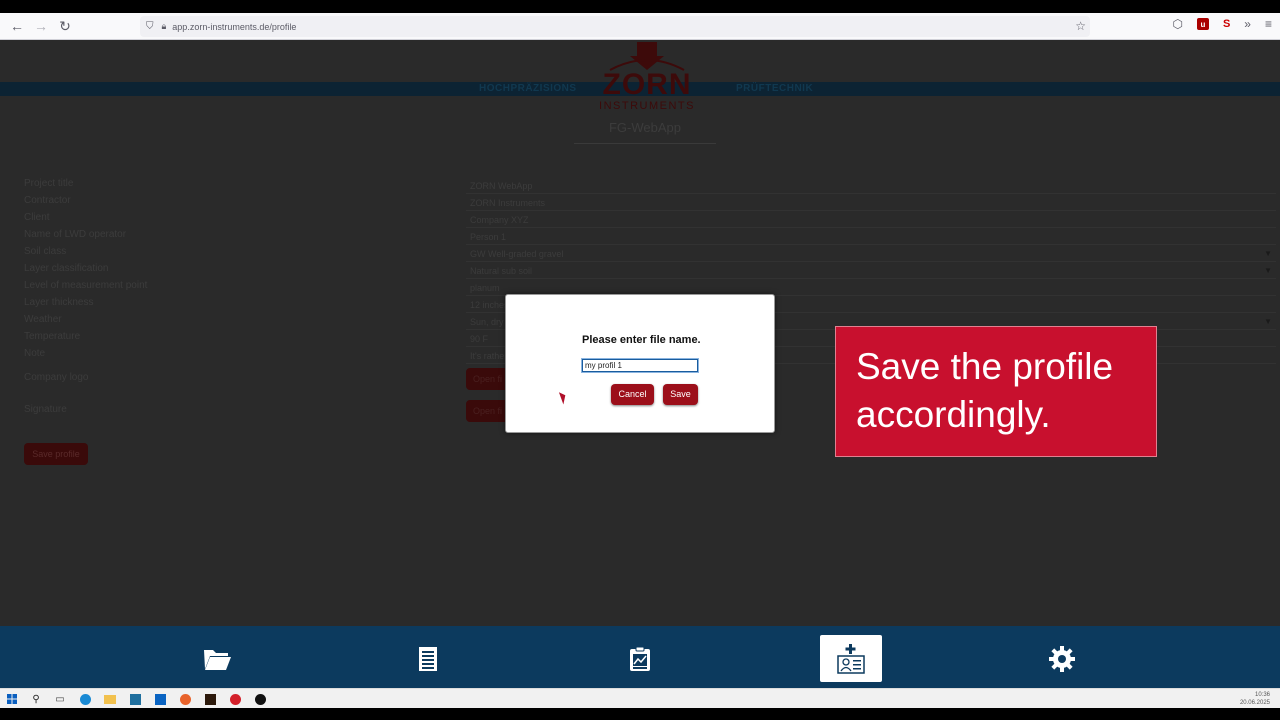 The width and height of the screenshot is (1280, 720). What do you see at coordinates (56, 377) in the screenshot?
I see `label-company-logo: Company logo` at bounding box center [56, 377].